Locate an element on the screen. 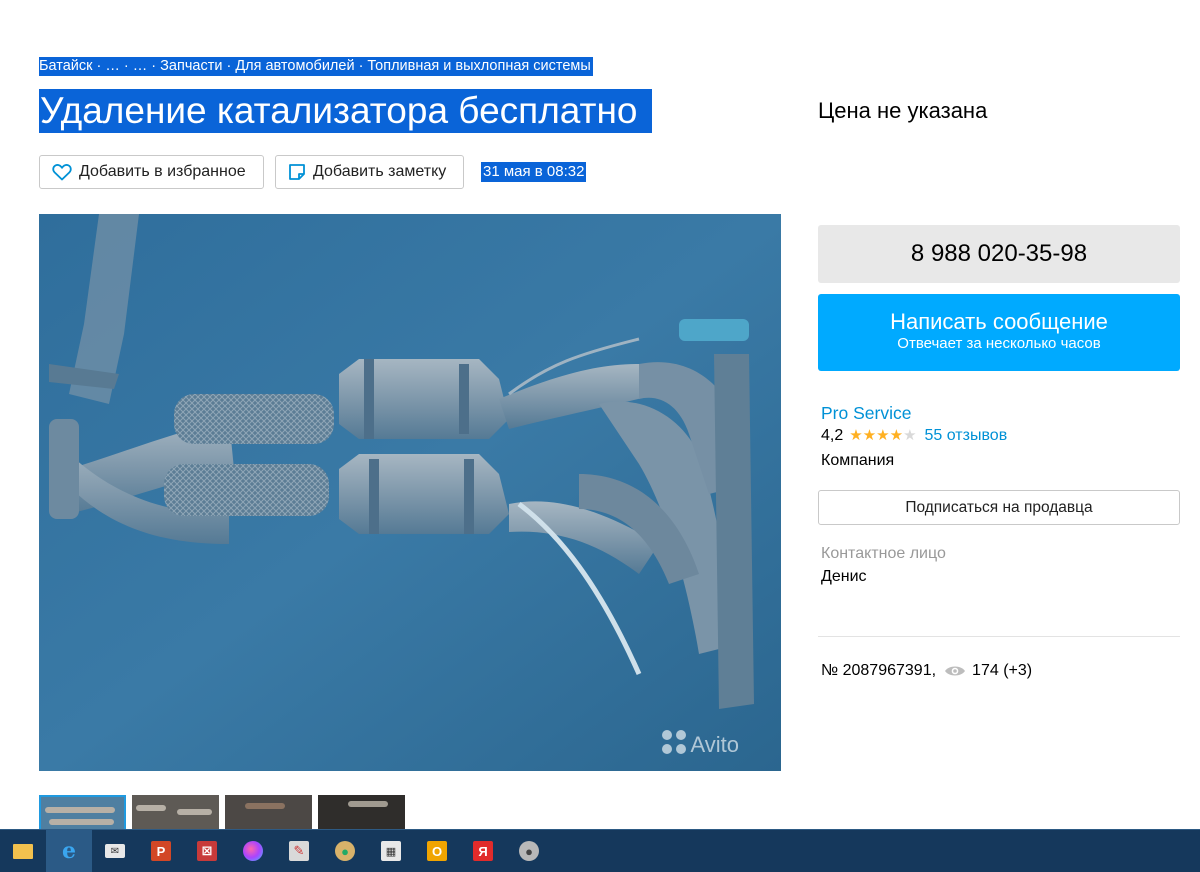  paint-icon: ✎ is located at coordinates (299, 851).